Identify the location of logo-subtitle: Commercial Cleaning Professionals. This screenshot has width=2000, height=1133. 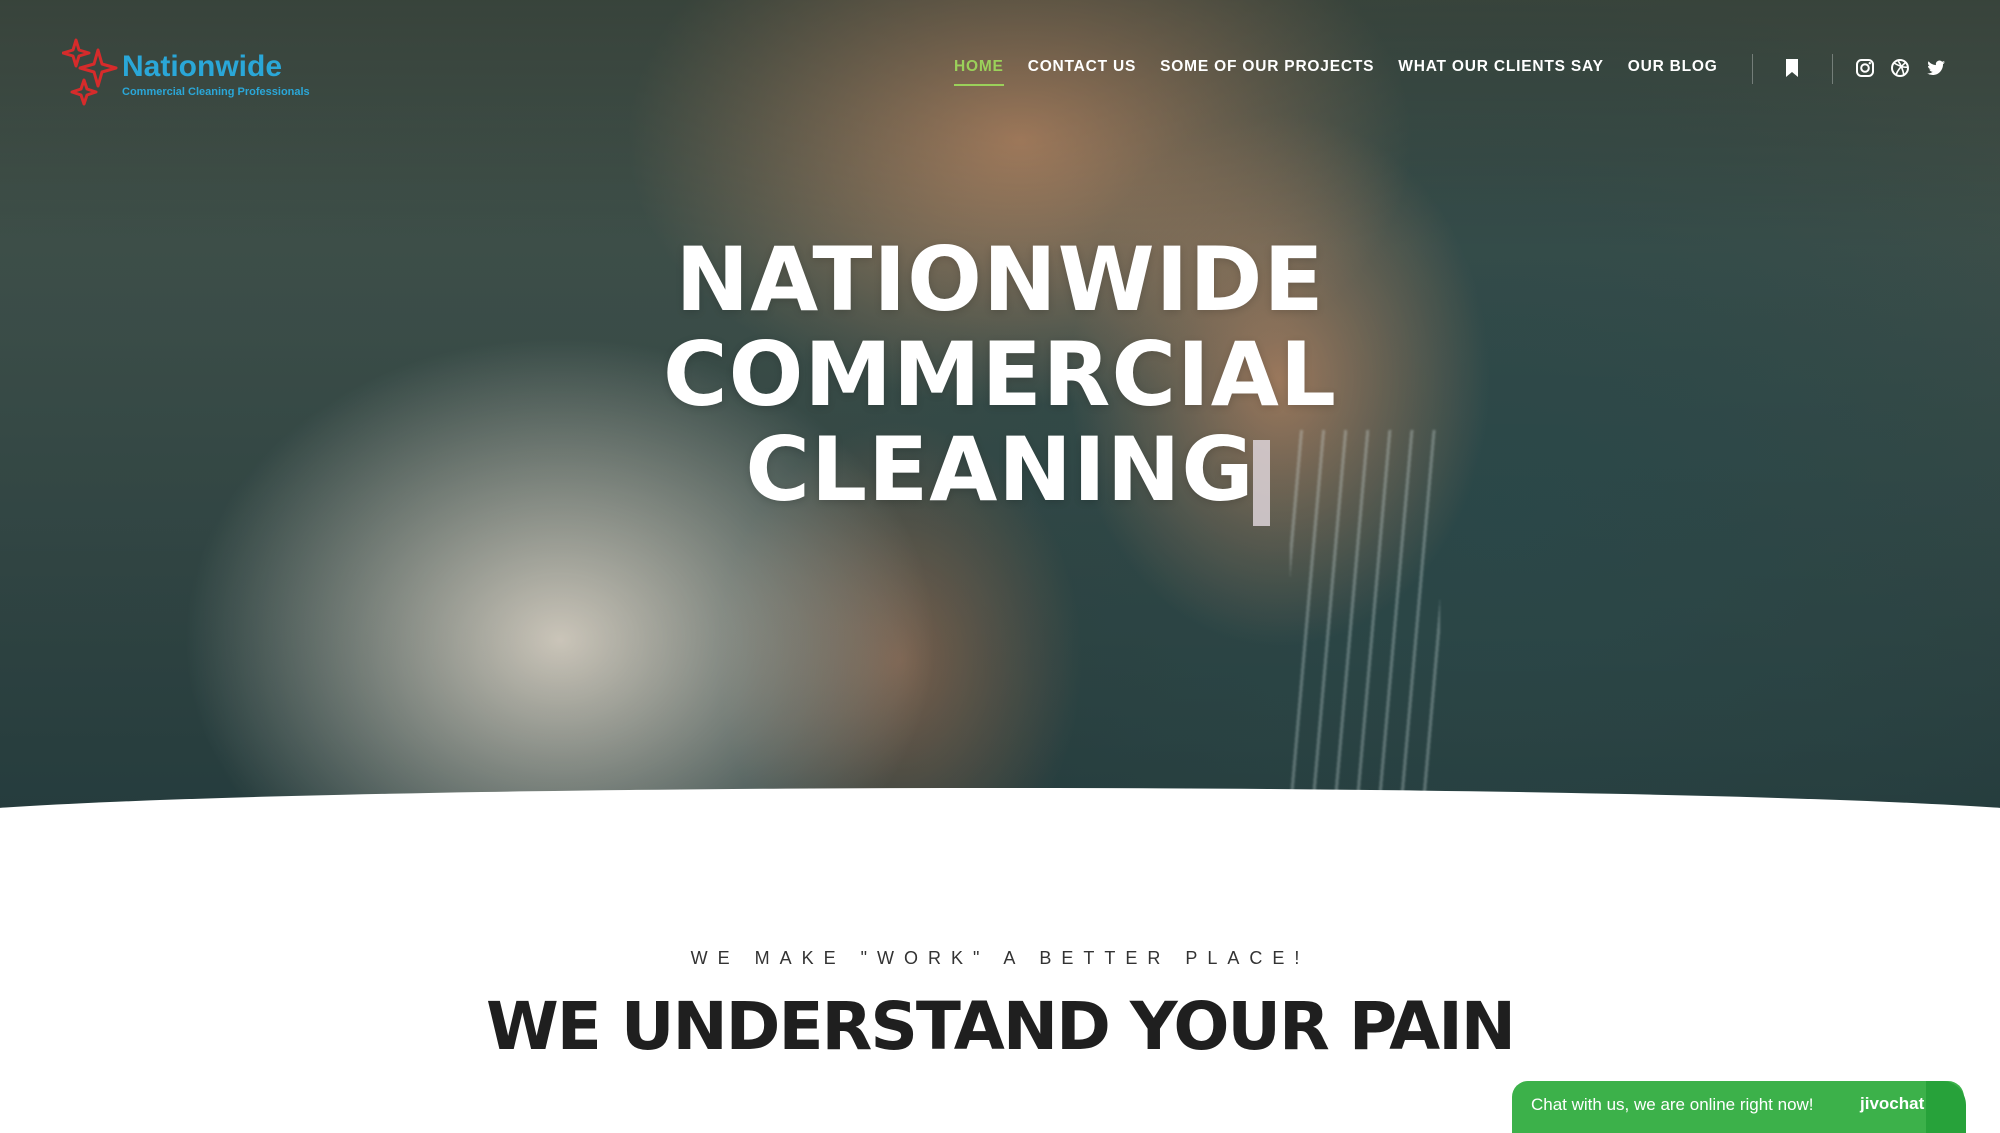
(216, 92).